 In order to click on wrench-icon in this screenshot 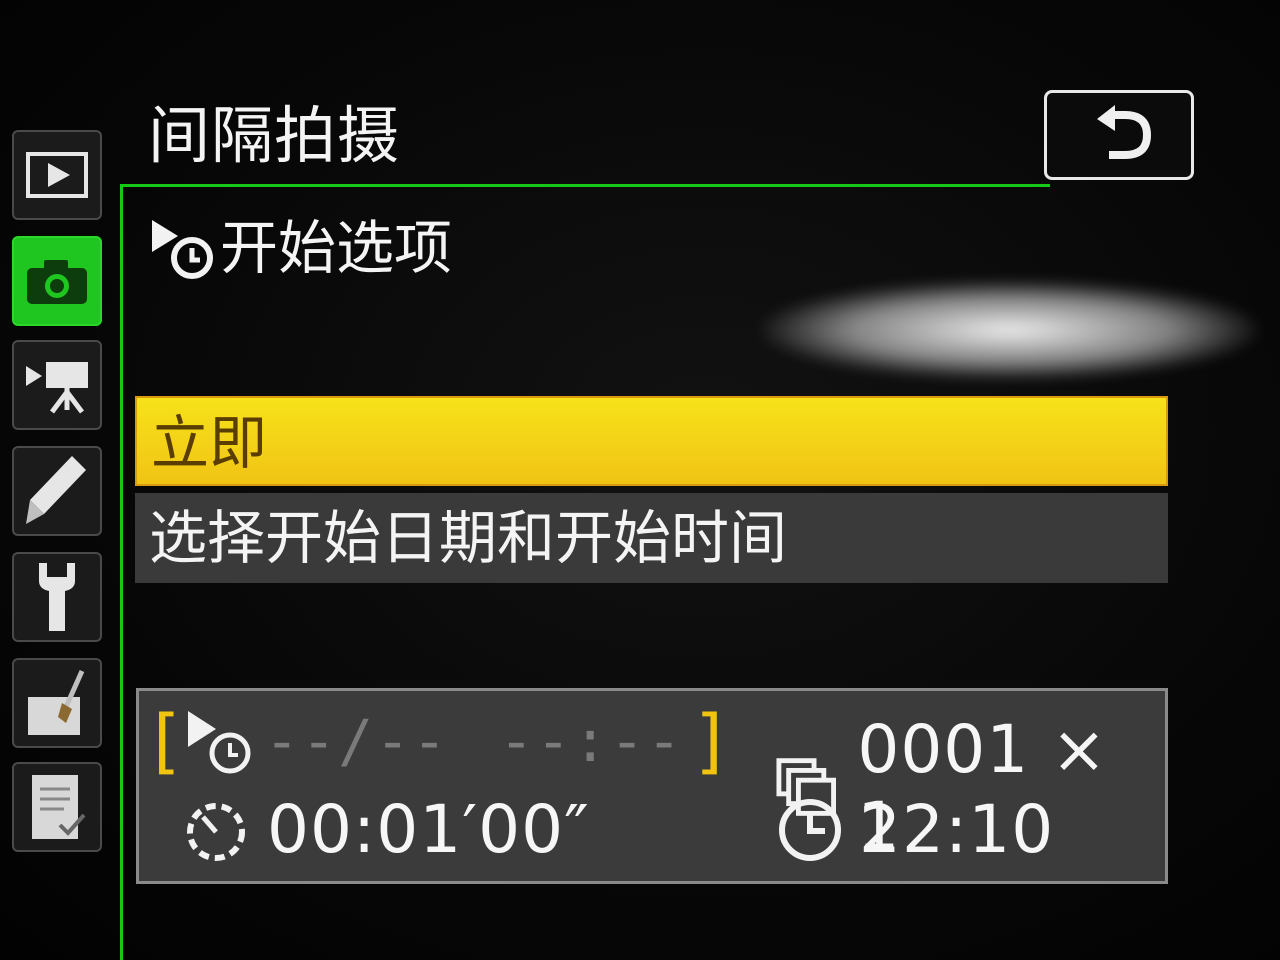, I will do `click(57, 597)`.